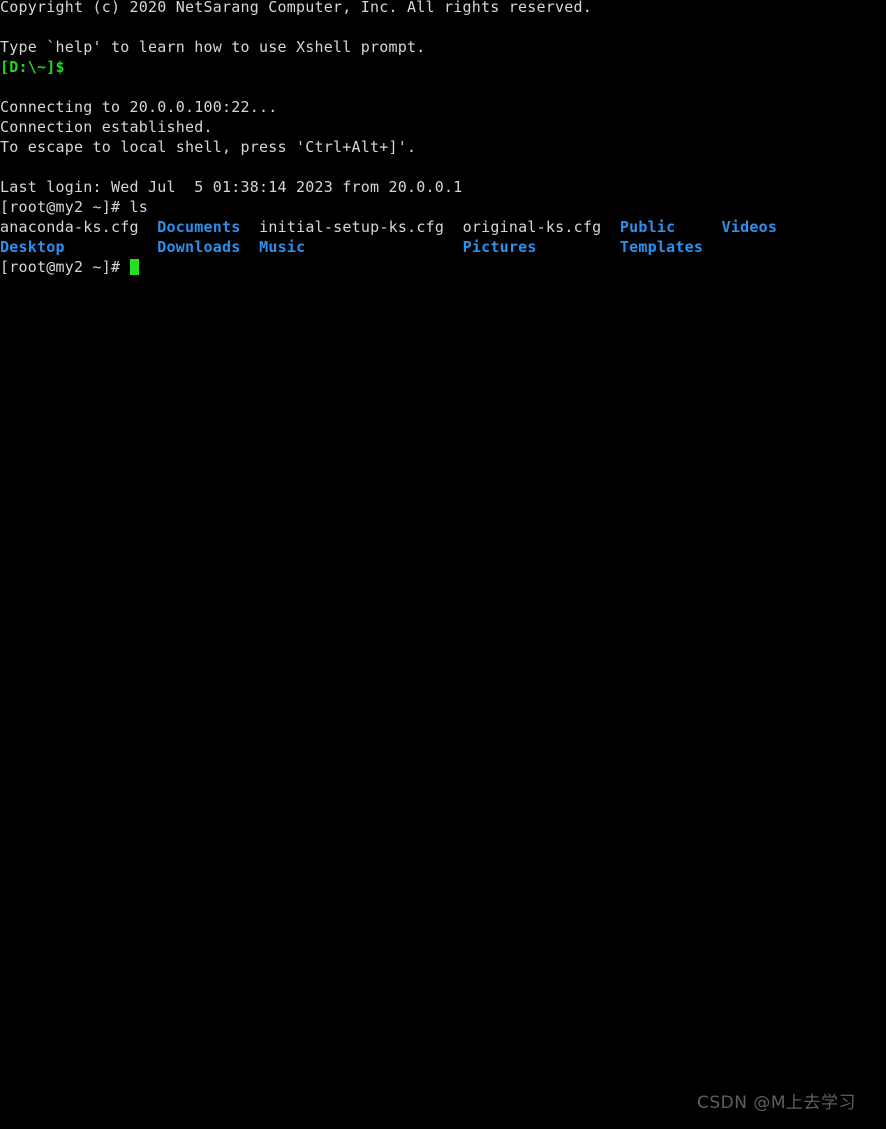 This screenshot has width=886, height=1129. What do you see at coordinates (74, 207) in the screenshot?
I see `terminal-text-segment: [root@my2 ~]# ls` at bounding box center [74, 207].